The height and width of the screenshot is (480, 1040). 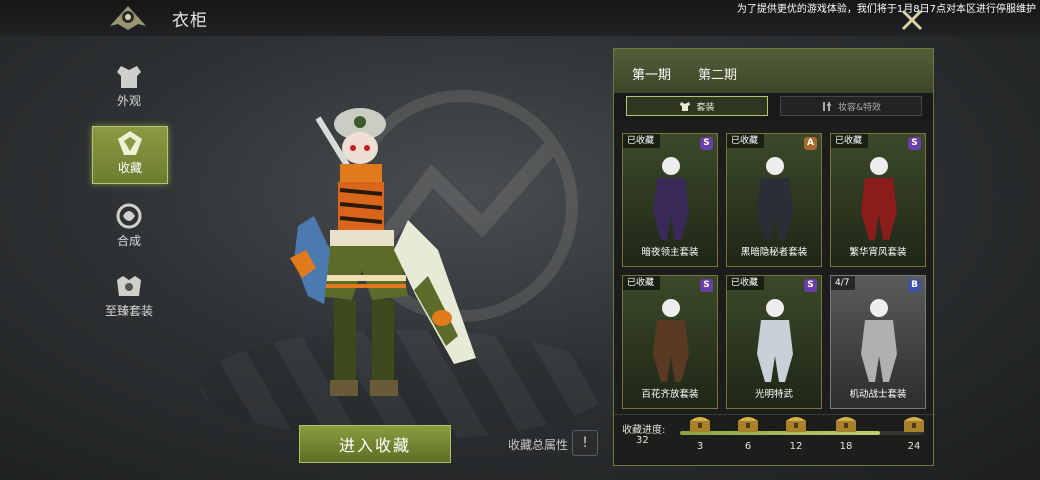 What do you see at coordinates (128, 101) in the screenshot?
I see `sidebar-item-label: 外观` at bounding box center [128, 101].